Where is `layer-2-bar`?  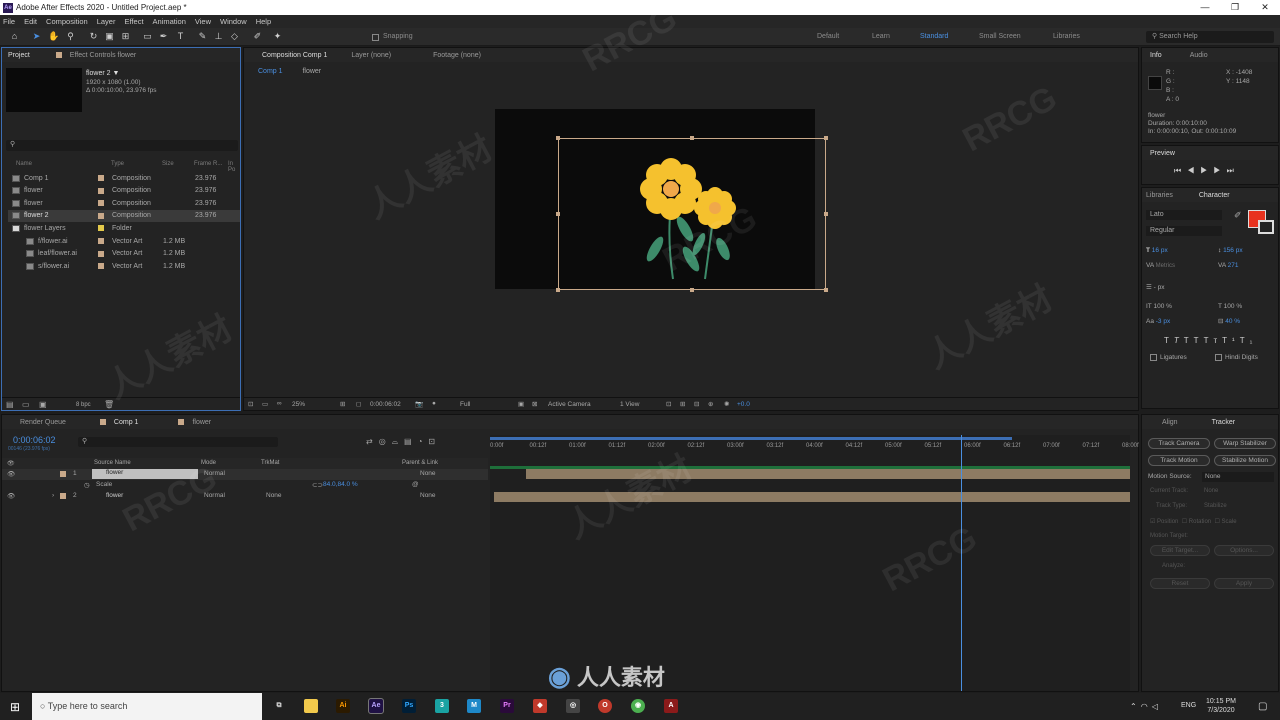
layer-2-bar is located at coordinates (812, 497).